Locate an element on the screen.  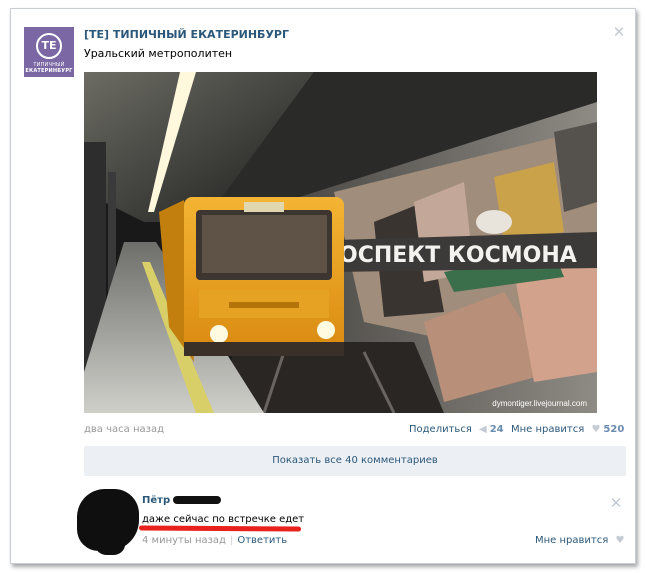
like-label: Мне нравится is located at coordinates (548, 429).